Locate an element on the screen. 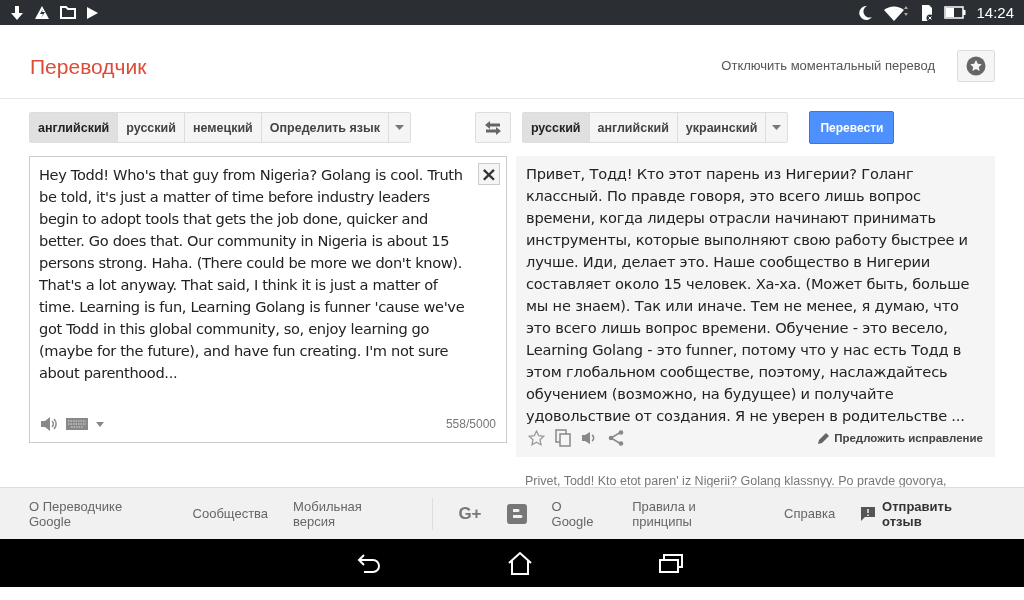  app-title: Переводчик is located at coordinates (89, 66).